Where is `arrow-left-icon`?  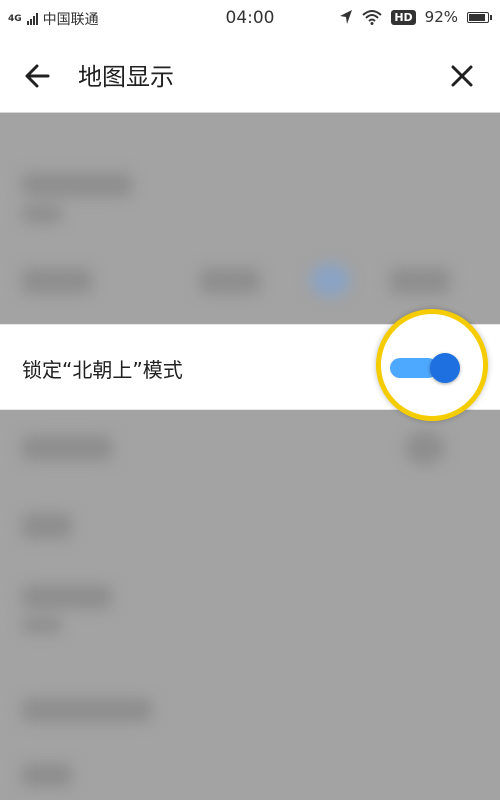 arrow-left-icon is located at coordinates (37, 76).